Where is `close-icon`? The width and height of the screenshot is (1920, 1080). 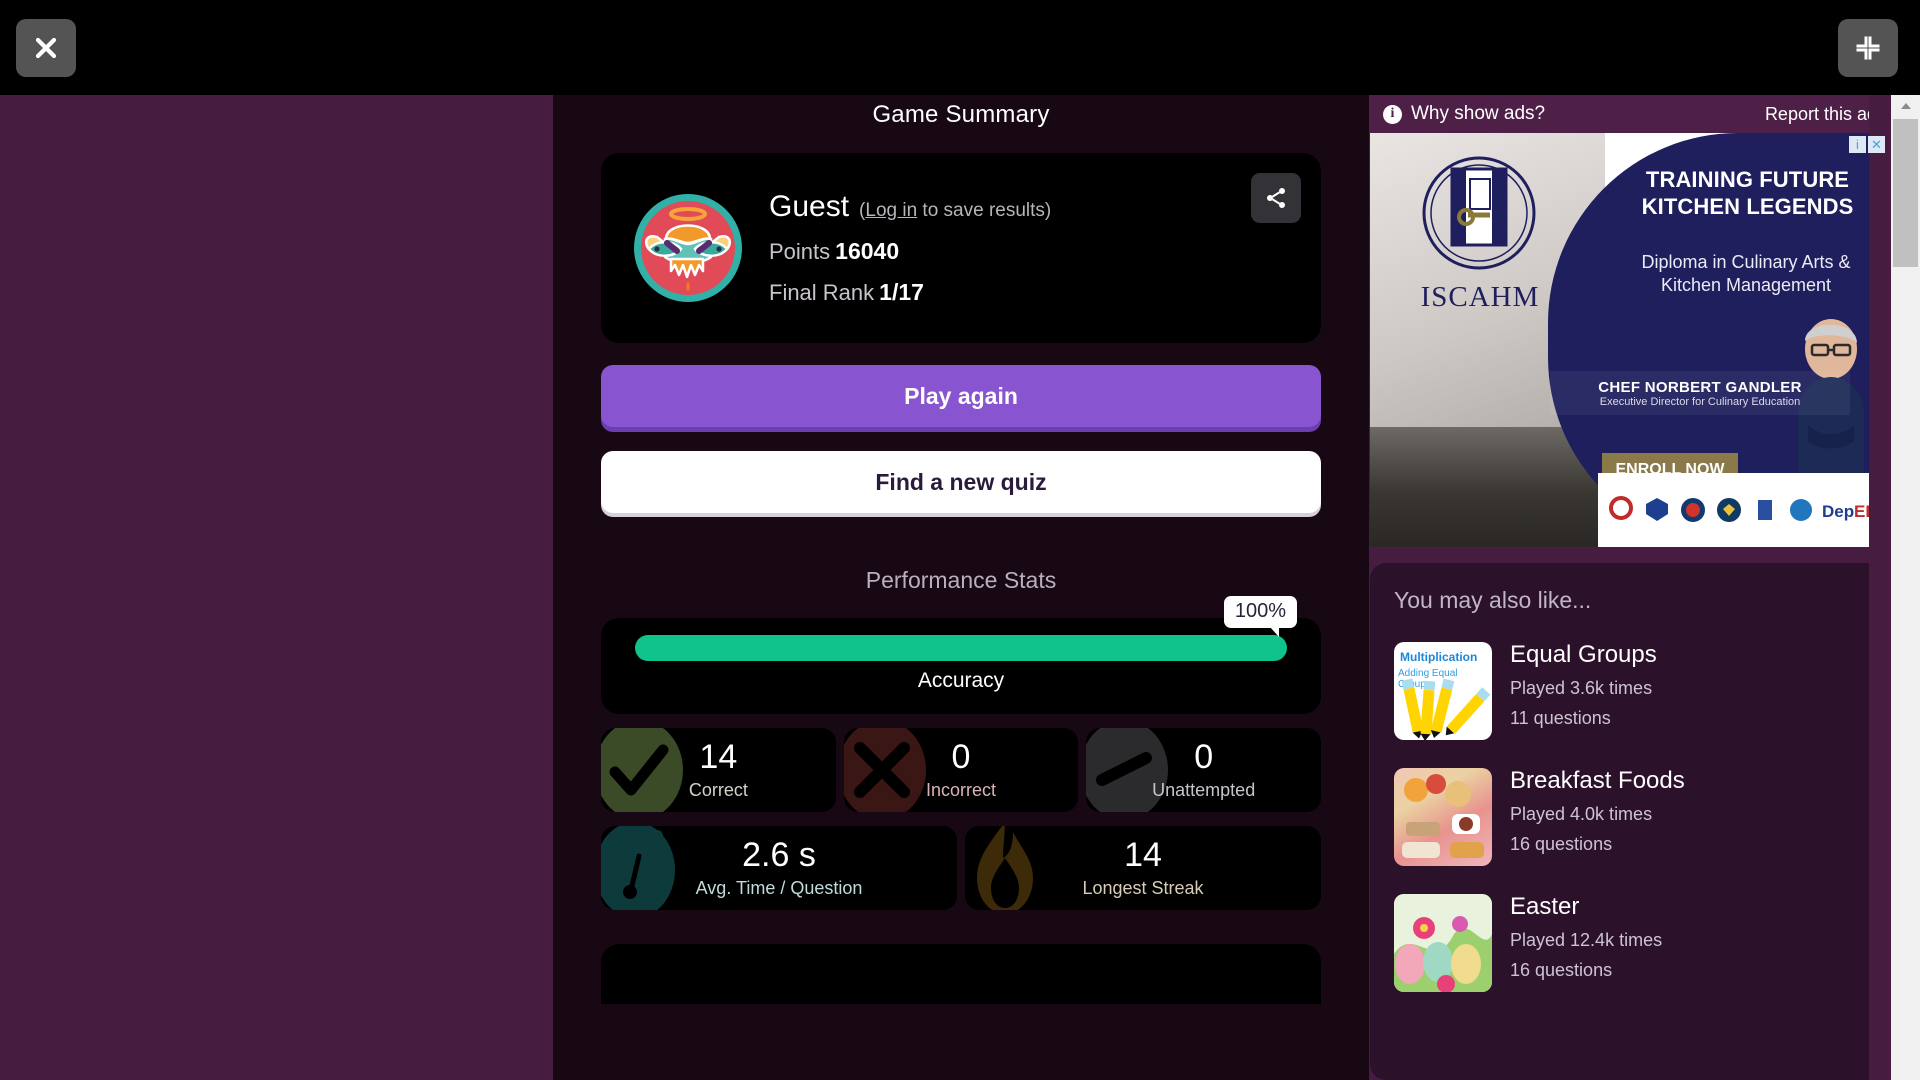
close-icon is located at coordinates (46, 48).